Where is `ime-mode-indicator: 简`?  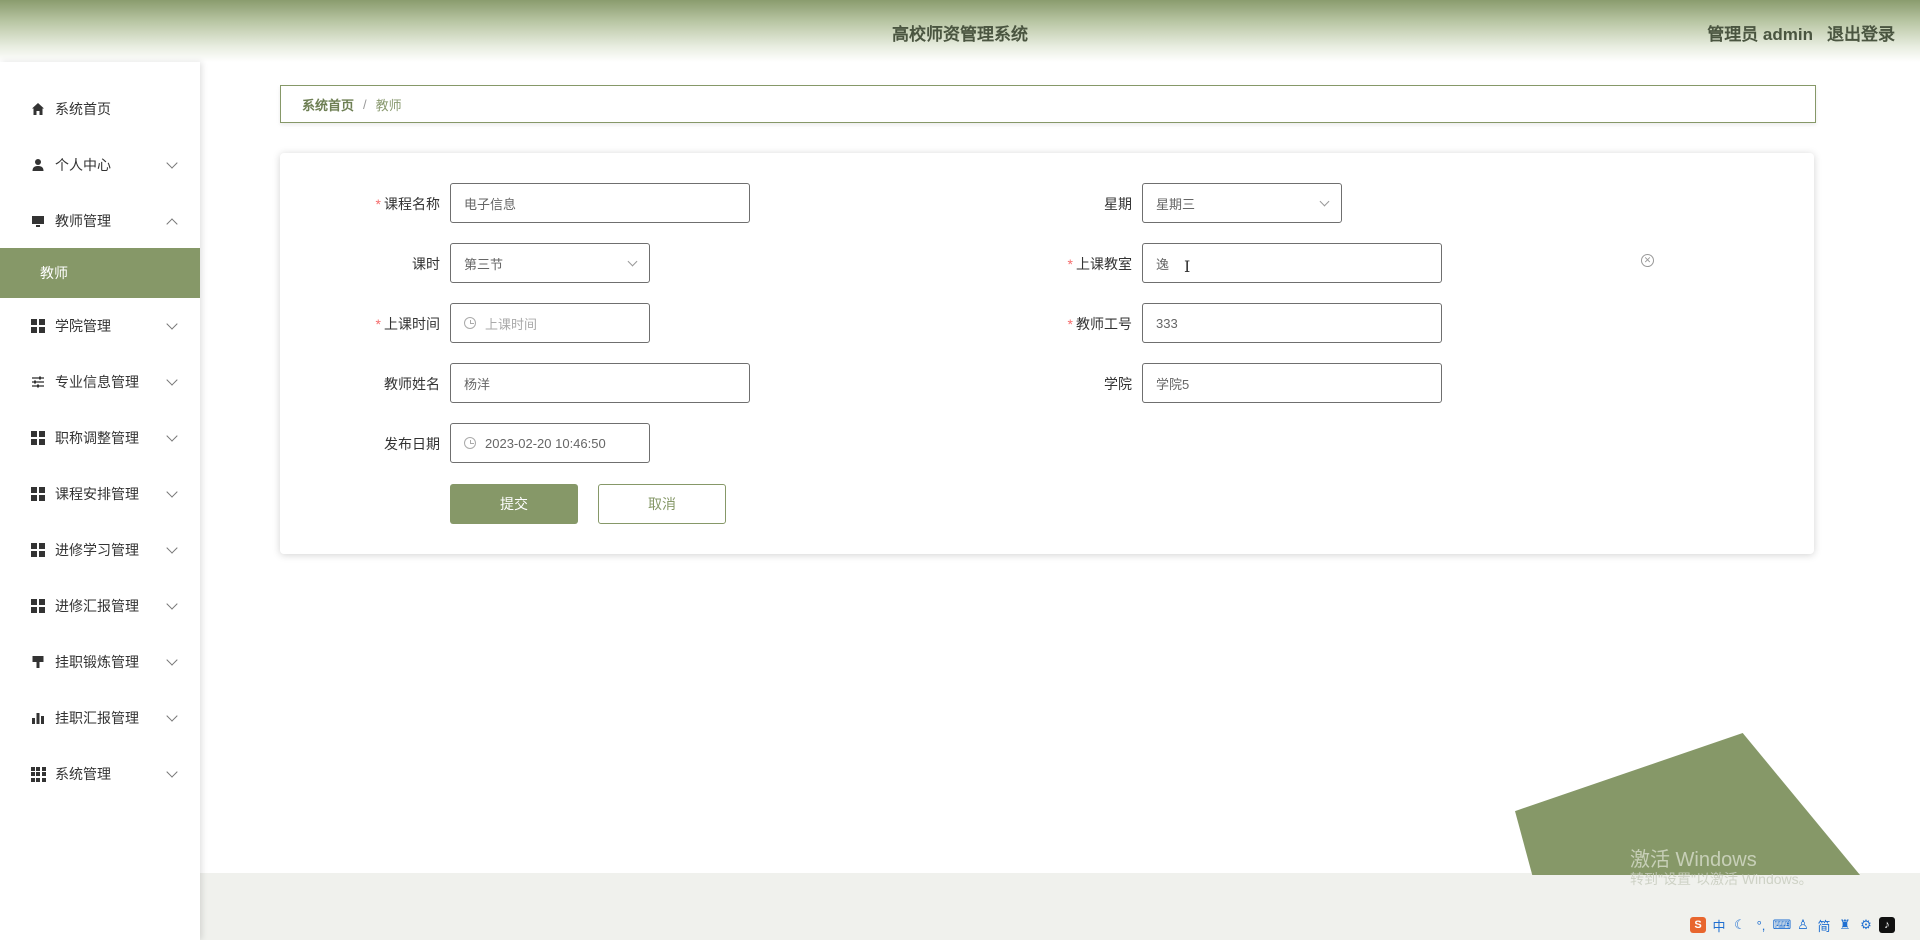
ime-mode-indicator: 简 is located at coordinates (1824, 925).